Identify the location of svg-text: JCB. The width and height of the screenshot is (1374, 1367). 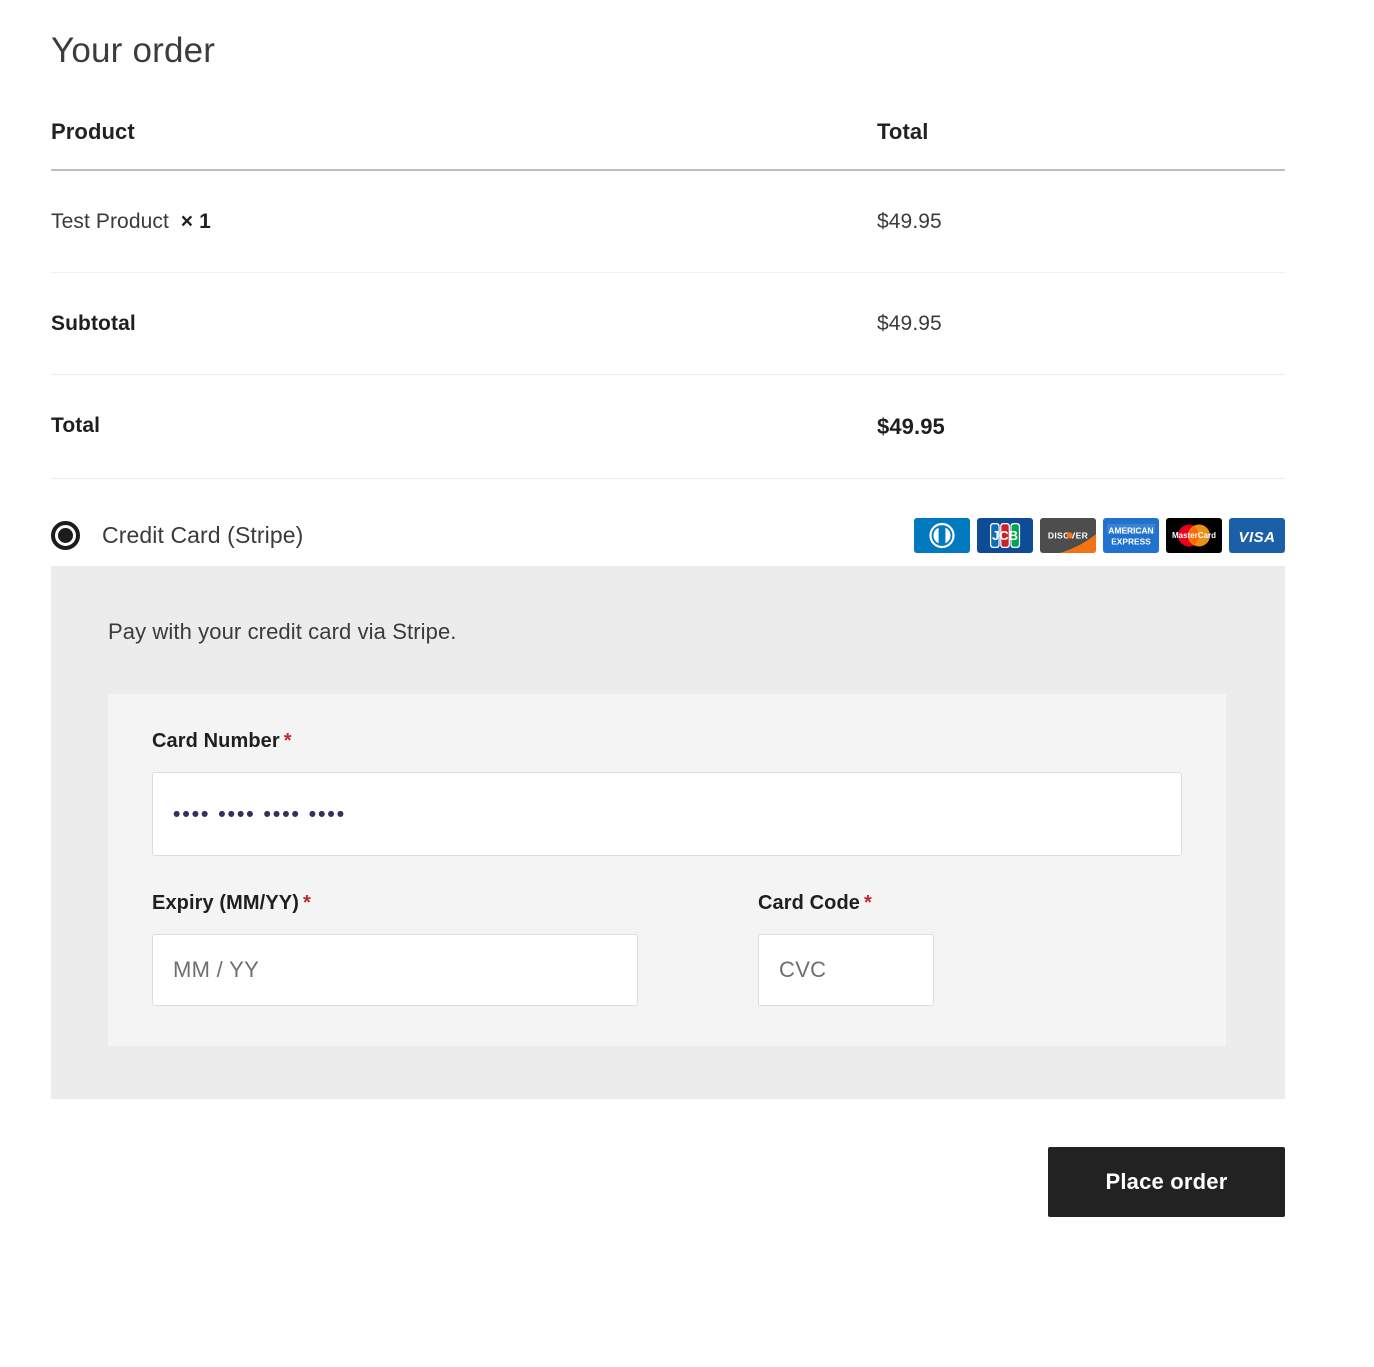
(1005, 535).